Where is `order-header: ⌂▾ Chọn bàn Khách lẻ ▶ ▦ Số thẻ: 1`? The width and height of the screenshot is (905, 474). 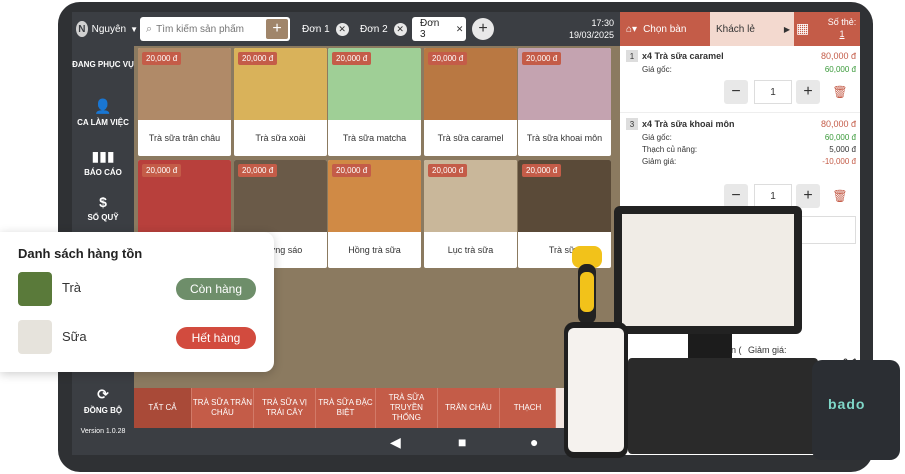 order-header: ⌂▾ Chọn bàn Khách lẻ ▶ ▦ Số thẻ: 1 is located at coordinates (740, 29).